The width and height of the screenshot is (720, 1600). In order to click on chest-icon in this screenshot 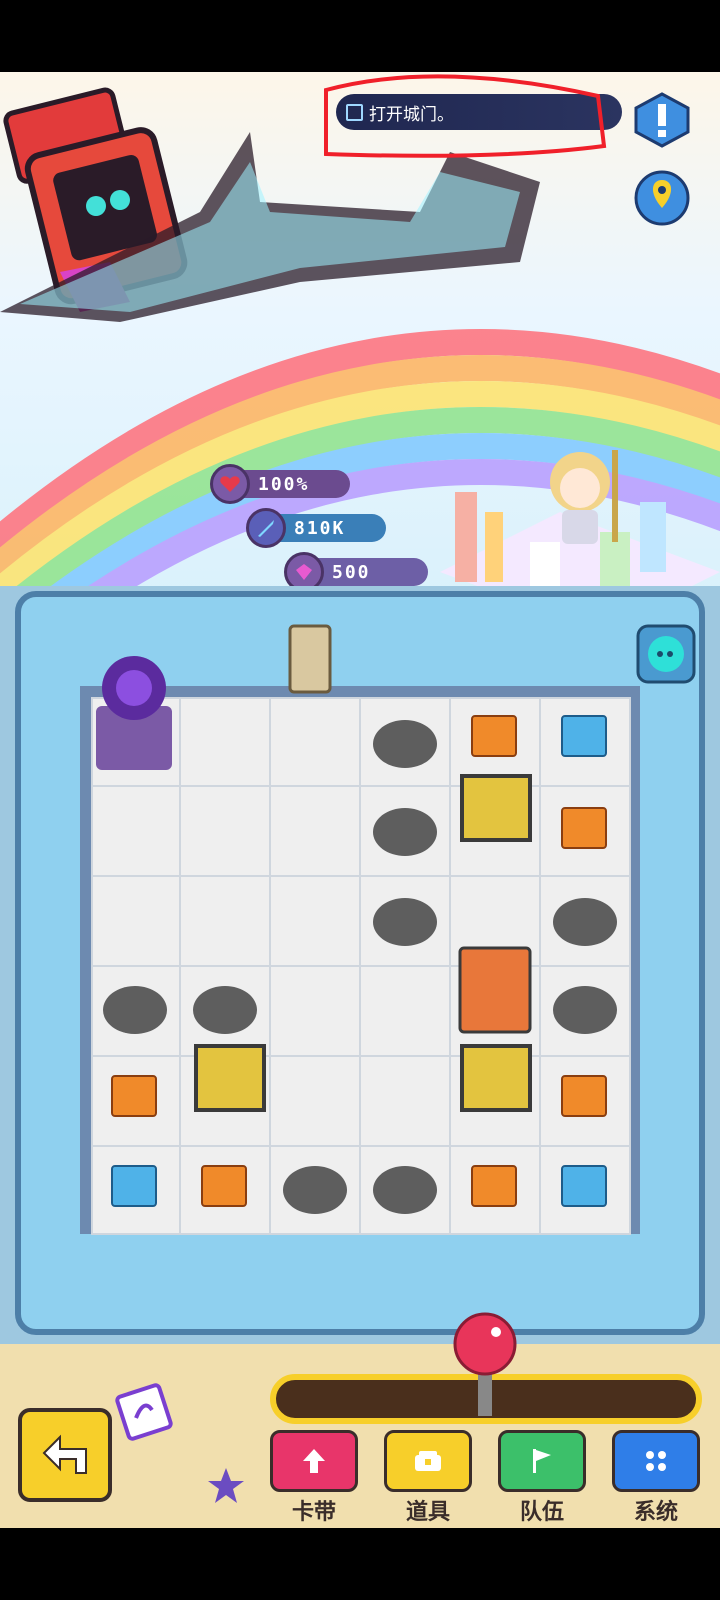, I will do `click(428, 1461)`.